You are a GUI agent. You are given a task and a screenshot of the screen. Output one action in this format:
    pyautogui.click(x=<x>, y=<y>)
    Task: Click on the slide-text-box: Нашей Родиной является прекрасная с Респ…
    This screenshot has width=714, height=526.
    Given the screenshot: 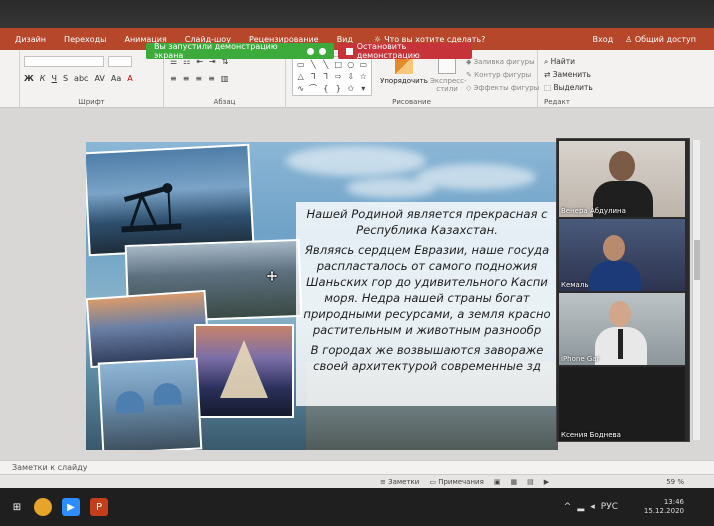 What is the action you would take?
    pyautogui.click(x=427, y=304)
    